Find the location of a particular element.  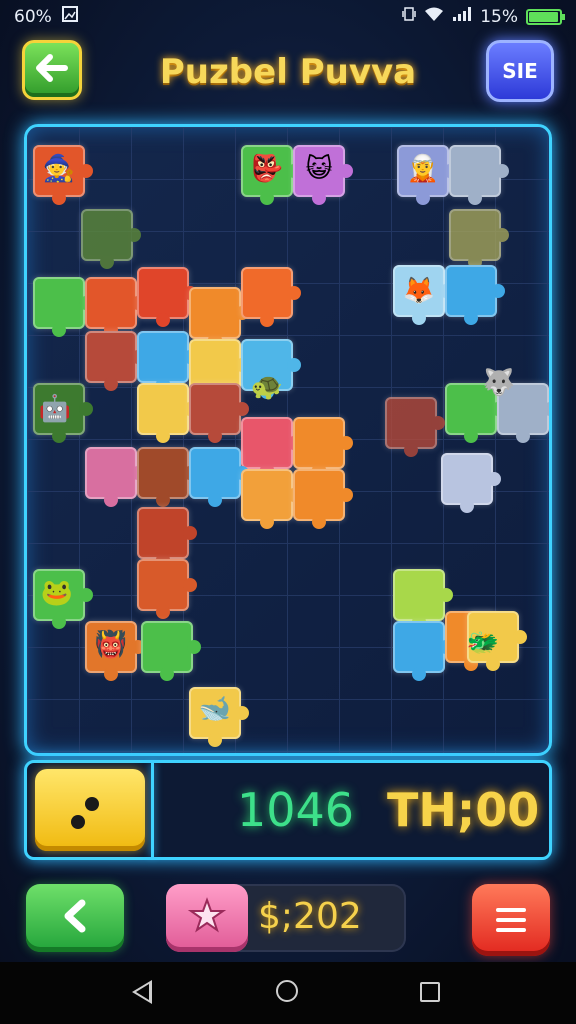

turtle-character-icon: 🐢 is located at coordinates (267, 387).